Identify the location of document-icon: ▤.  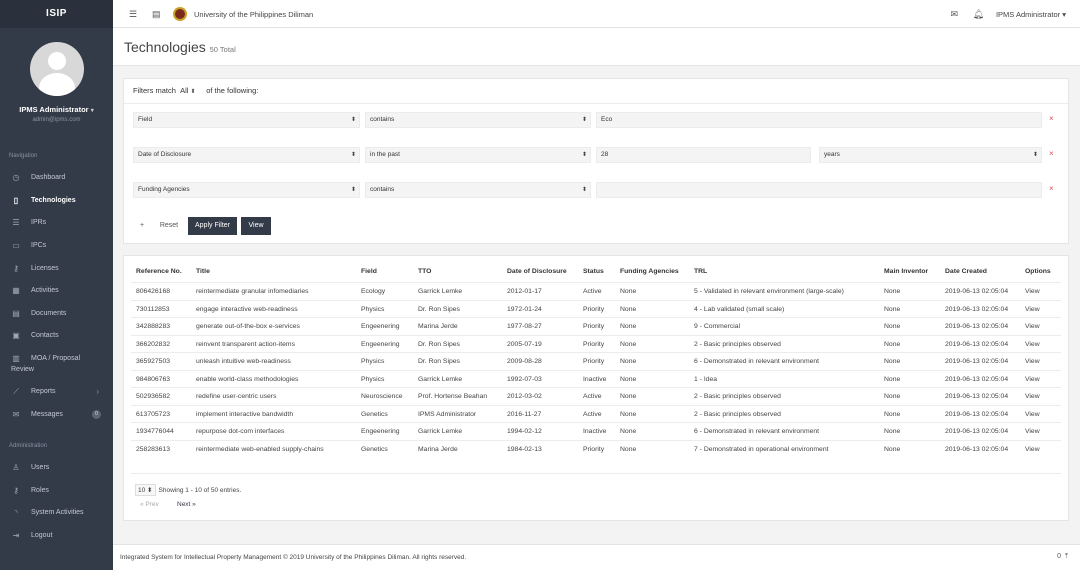
(16, 313).